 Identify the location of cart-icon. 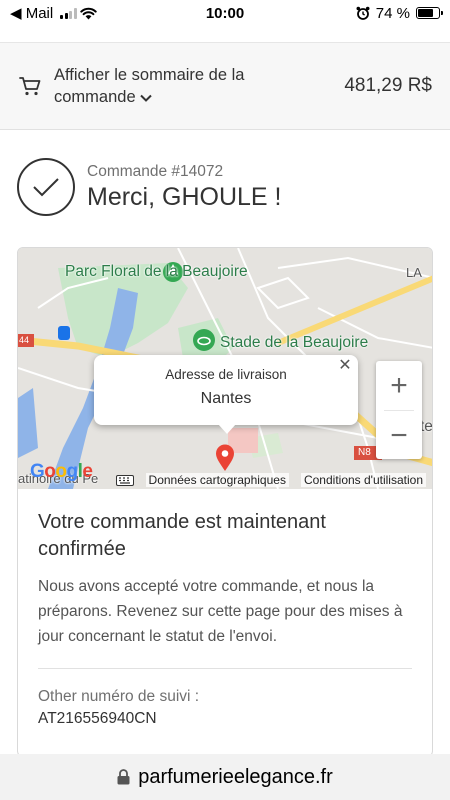
(30, 86).